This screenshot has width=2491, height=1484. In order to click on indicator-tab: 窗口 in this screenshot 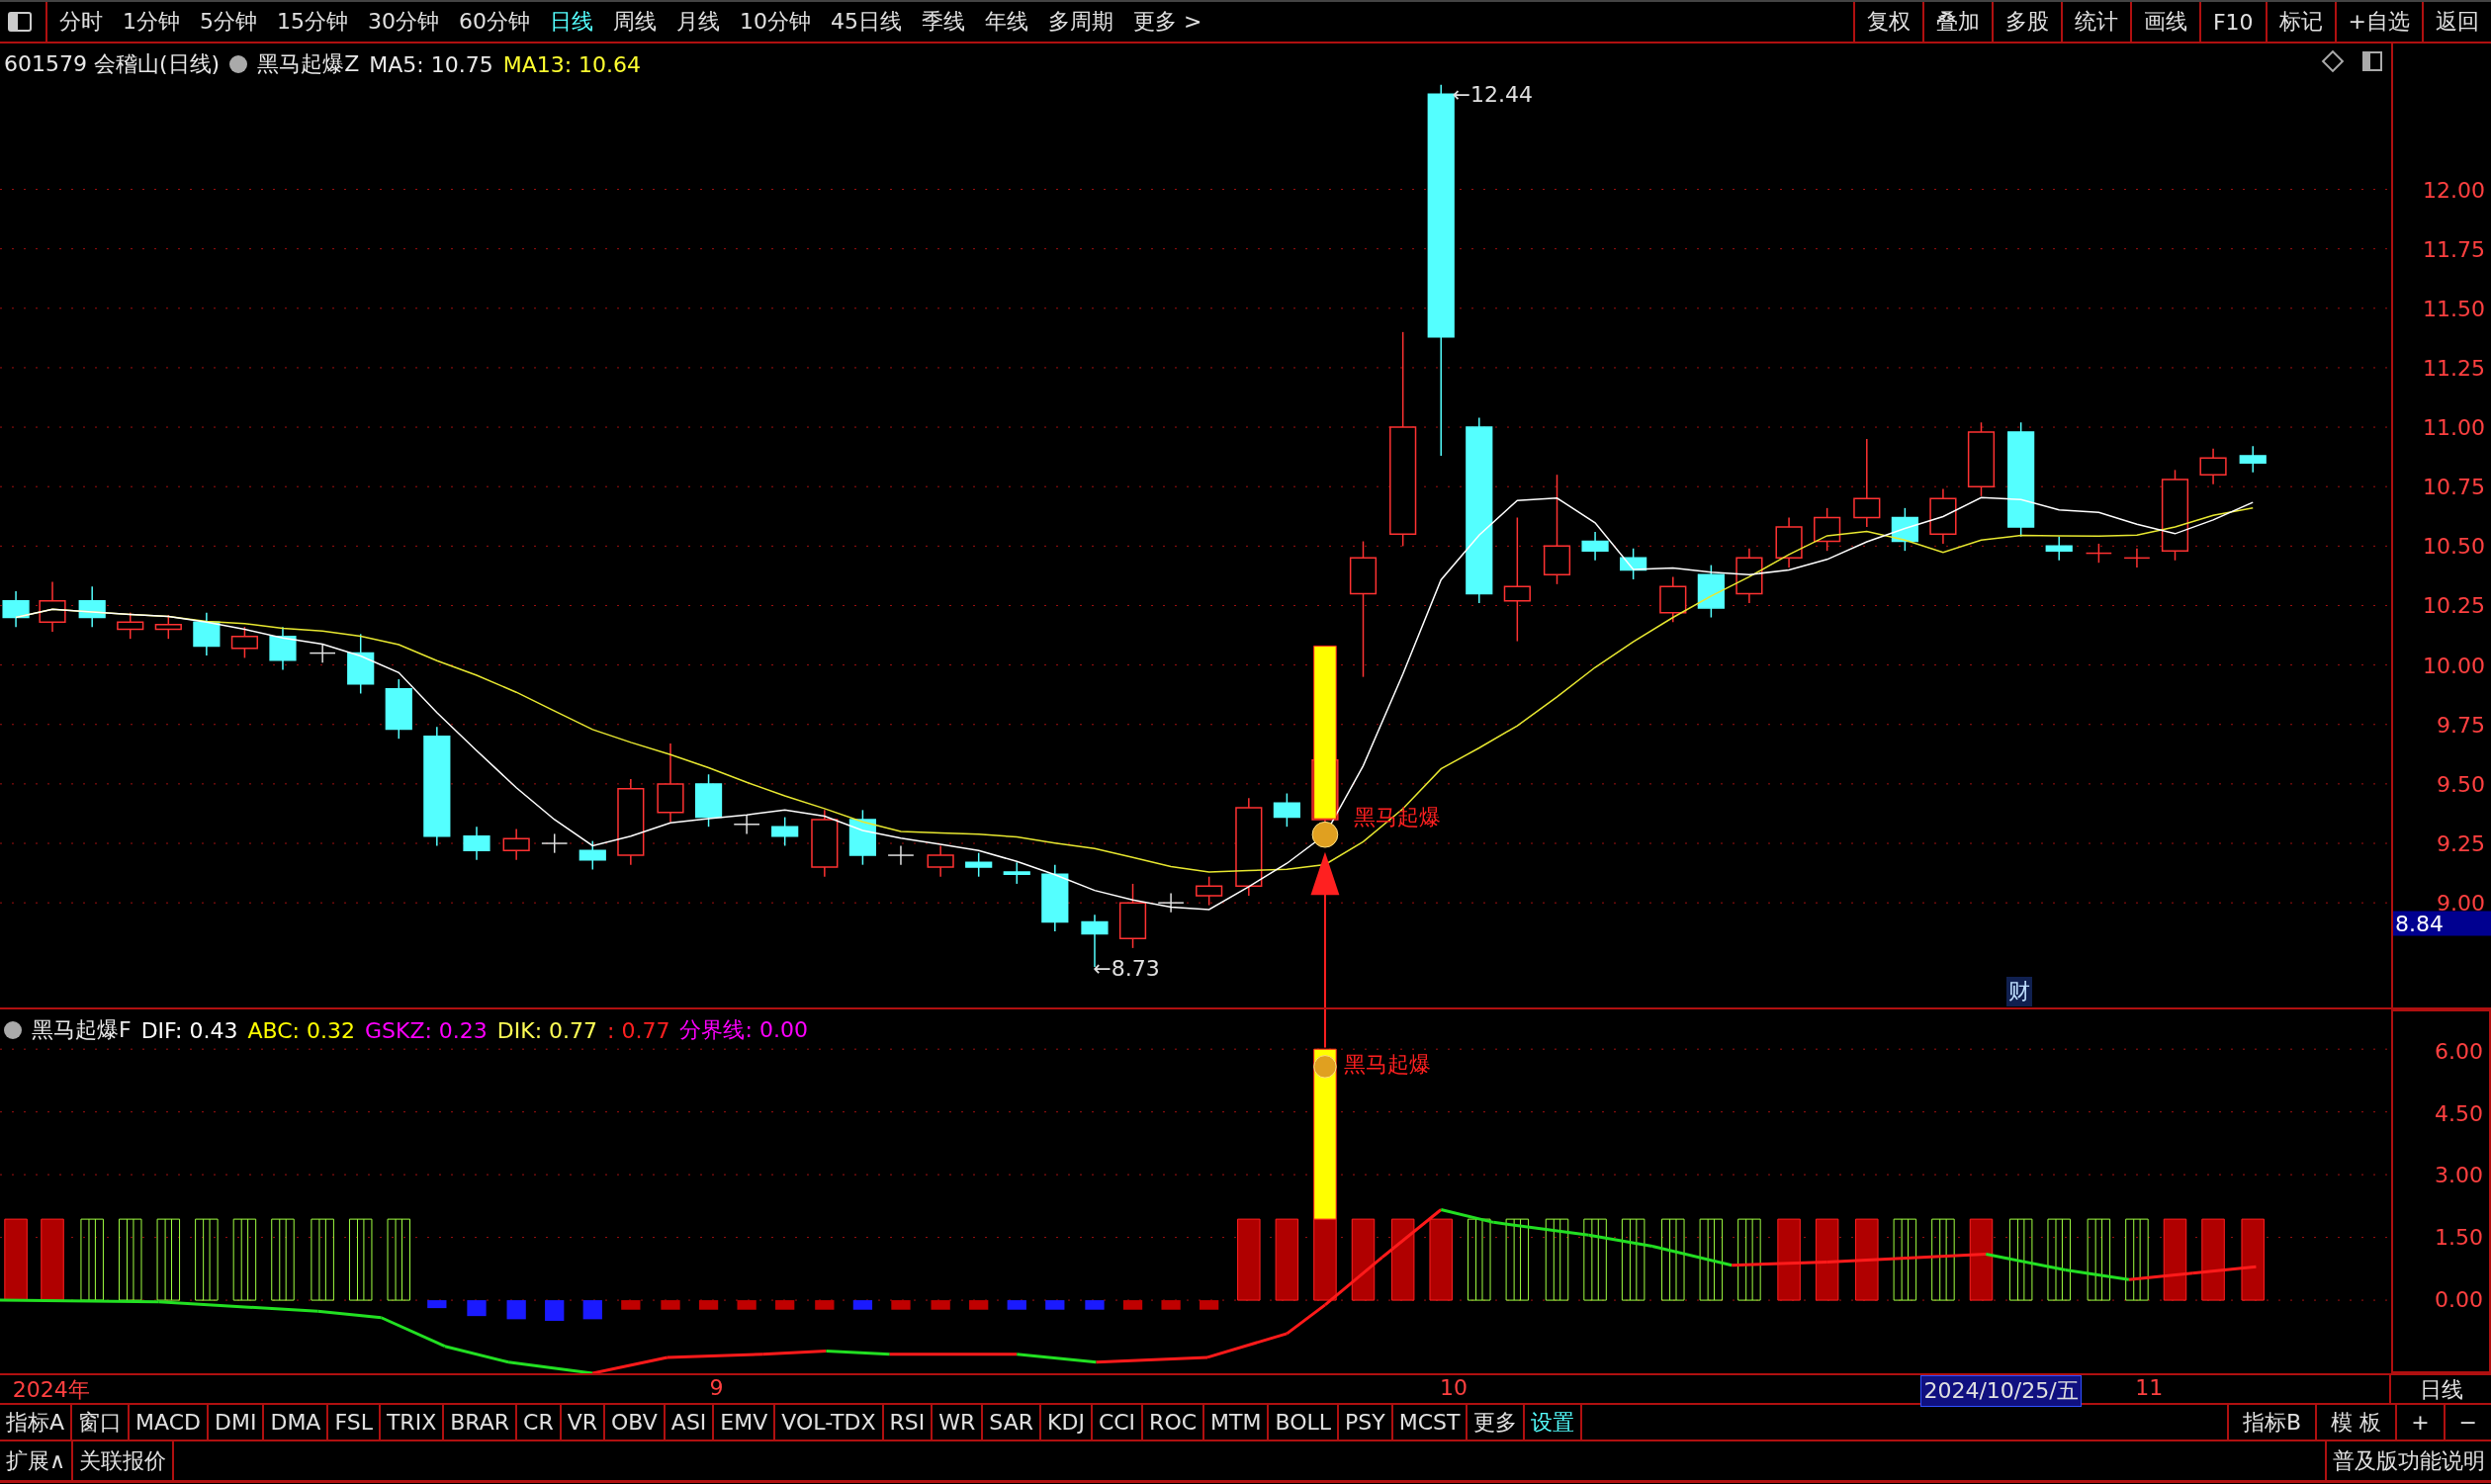, I will do `click(101, 1422)`.